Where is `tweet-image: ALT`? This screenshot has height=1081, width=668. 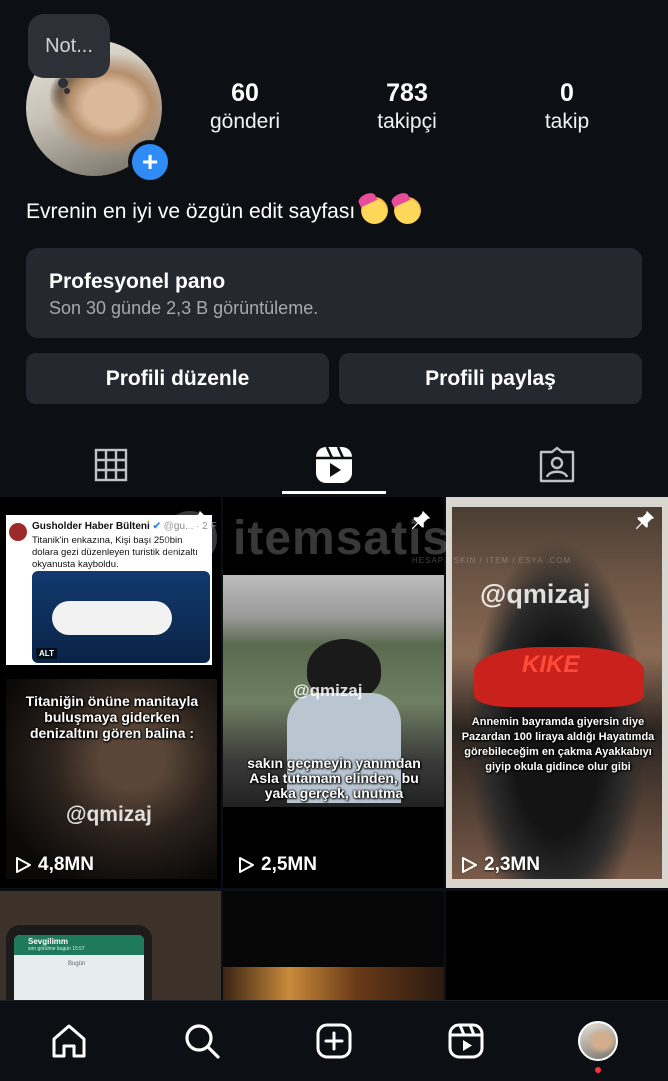 tweet-image: ALT is located at coordinates (121, 617).